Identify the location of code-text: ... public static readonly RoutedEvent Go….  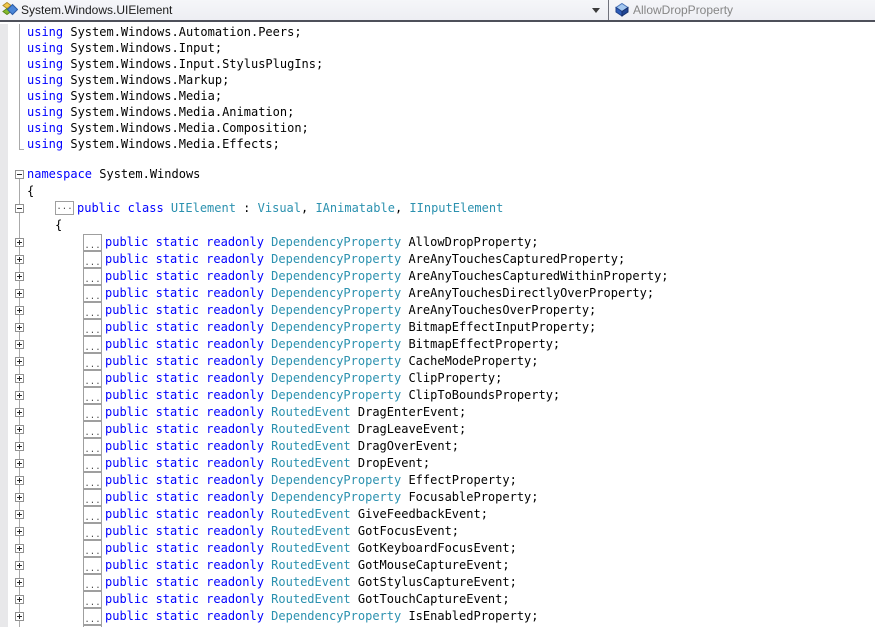
(272, 582).